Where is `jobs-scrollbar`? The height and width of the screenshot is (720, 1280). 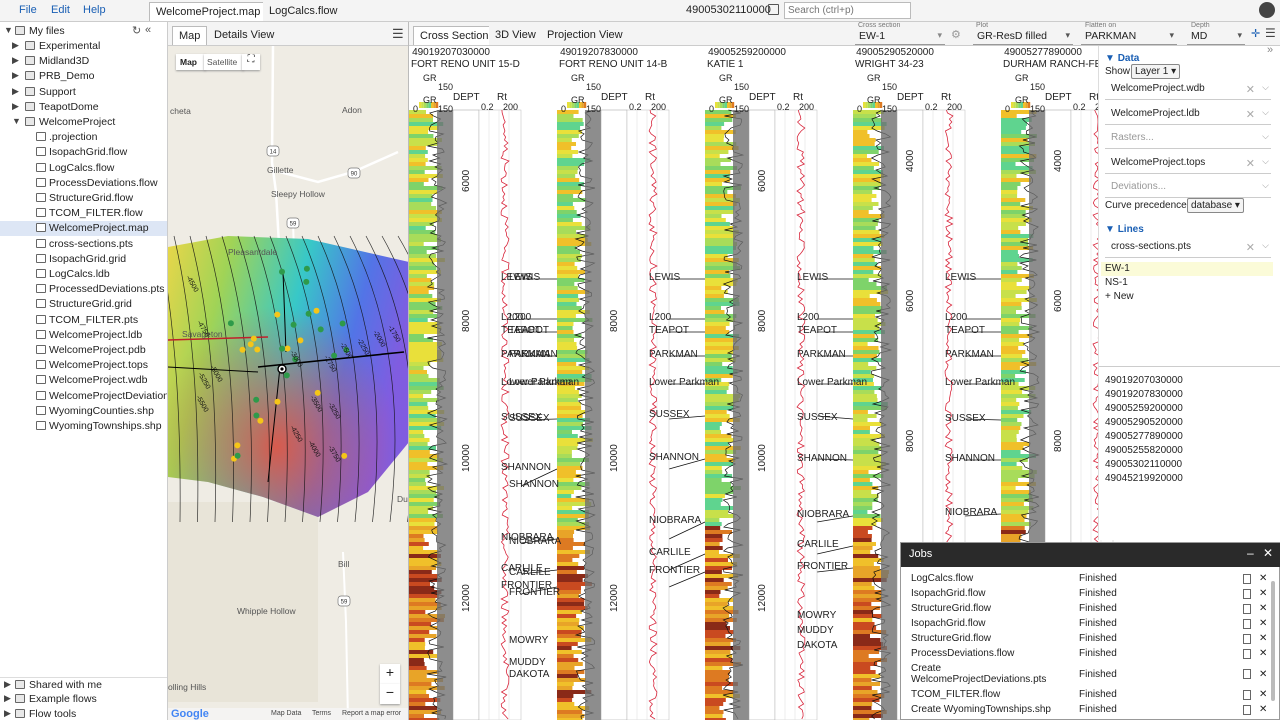
jobs-scrollbar is located at coordinates (1273, 641).